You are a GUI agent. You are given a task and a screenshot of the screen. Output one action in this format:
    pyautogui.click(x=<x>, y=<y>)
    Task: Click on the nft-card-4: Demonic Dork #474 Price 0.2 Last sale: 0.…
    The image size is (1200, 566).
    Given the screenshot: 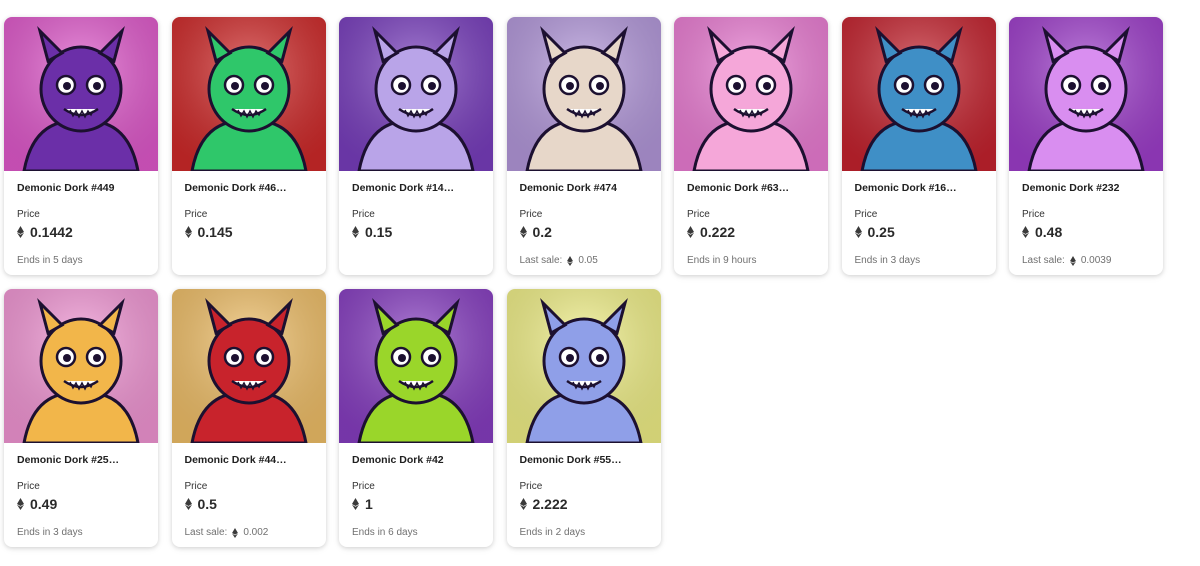 What is the action you would take?
    pyautogui.click(x=583, y=146)
    